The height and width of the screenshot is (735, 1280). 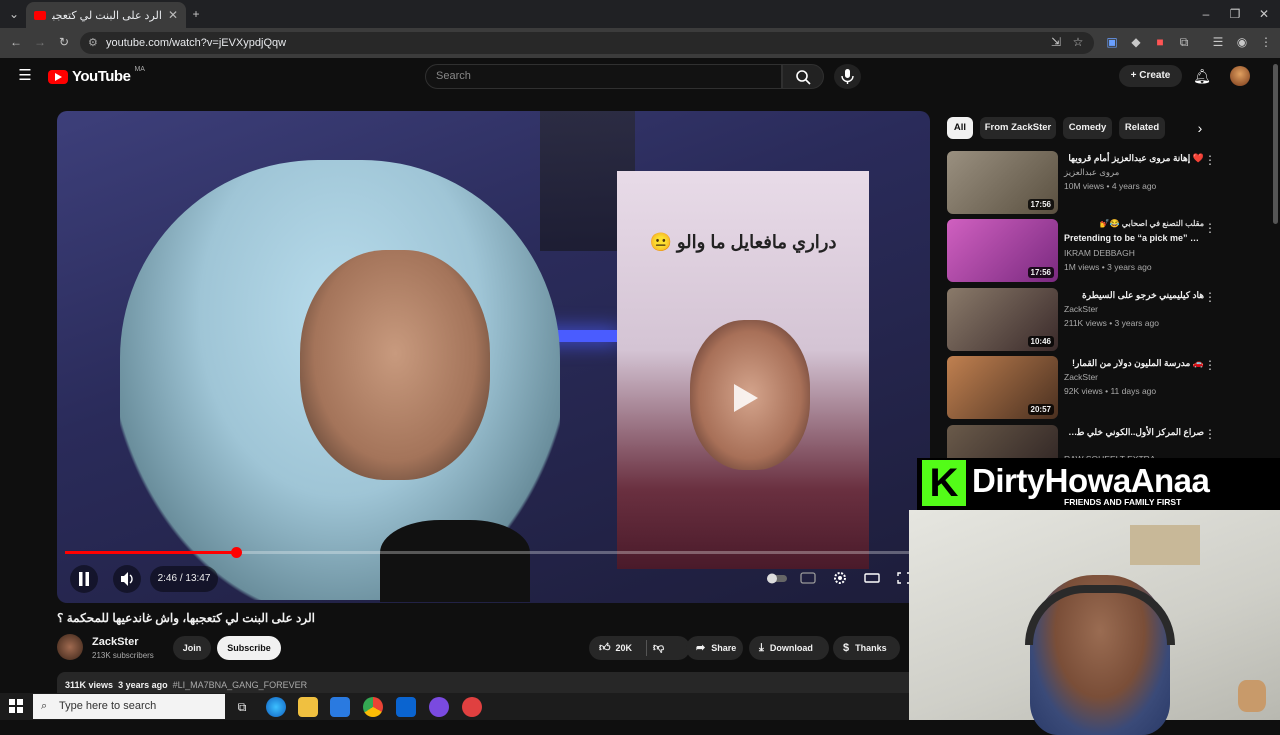 I want to click on tab-search-icon: ⌄, so click(x=14, y=14).